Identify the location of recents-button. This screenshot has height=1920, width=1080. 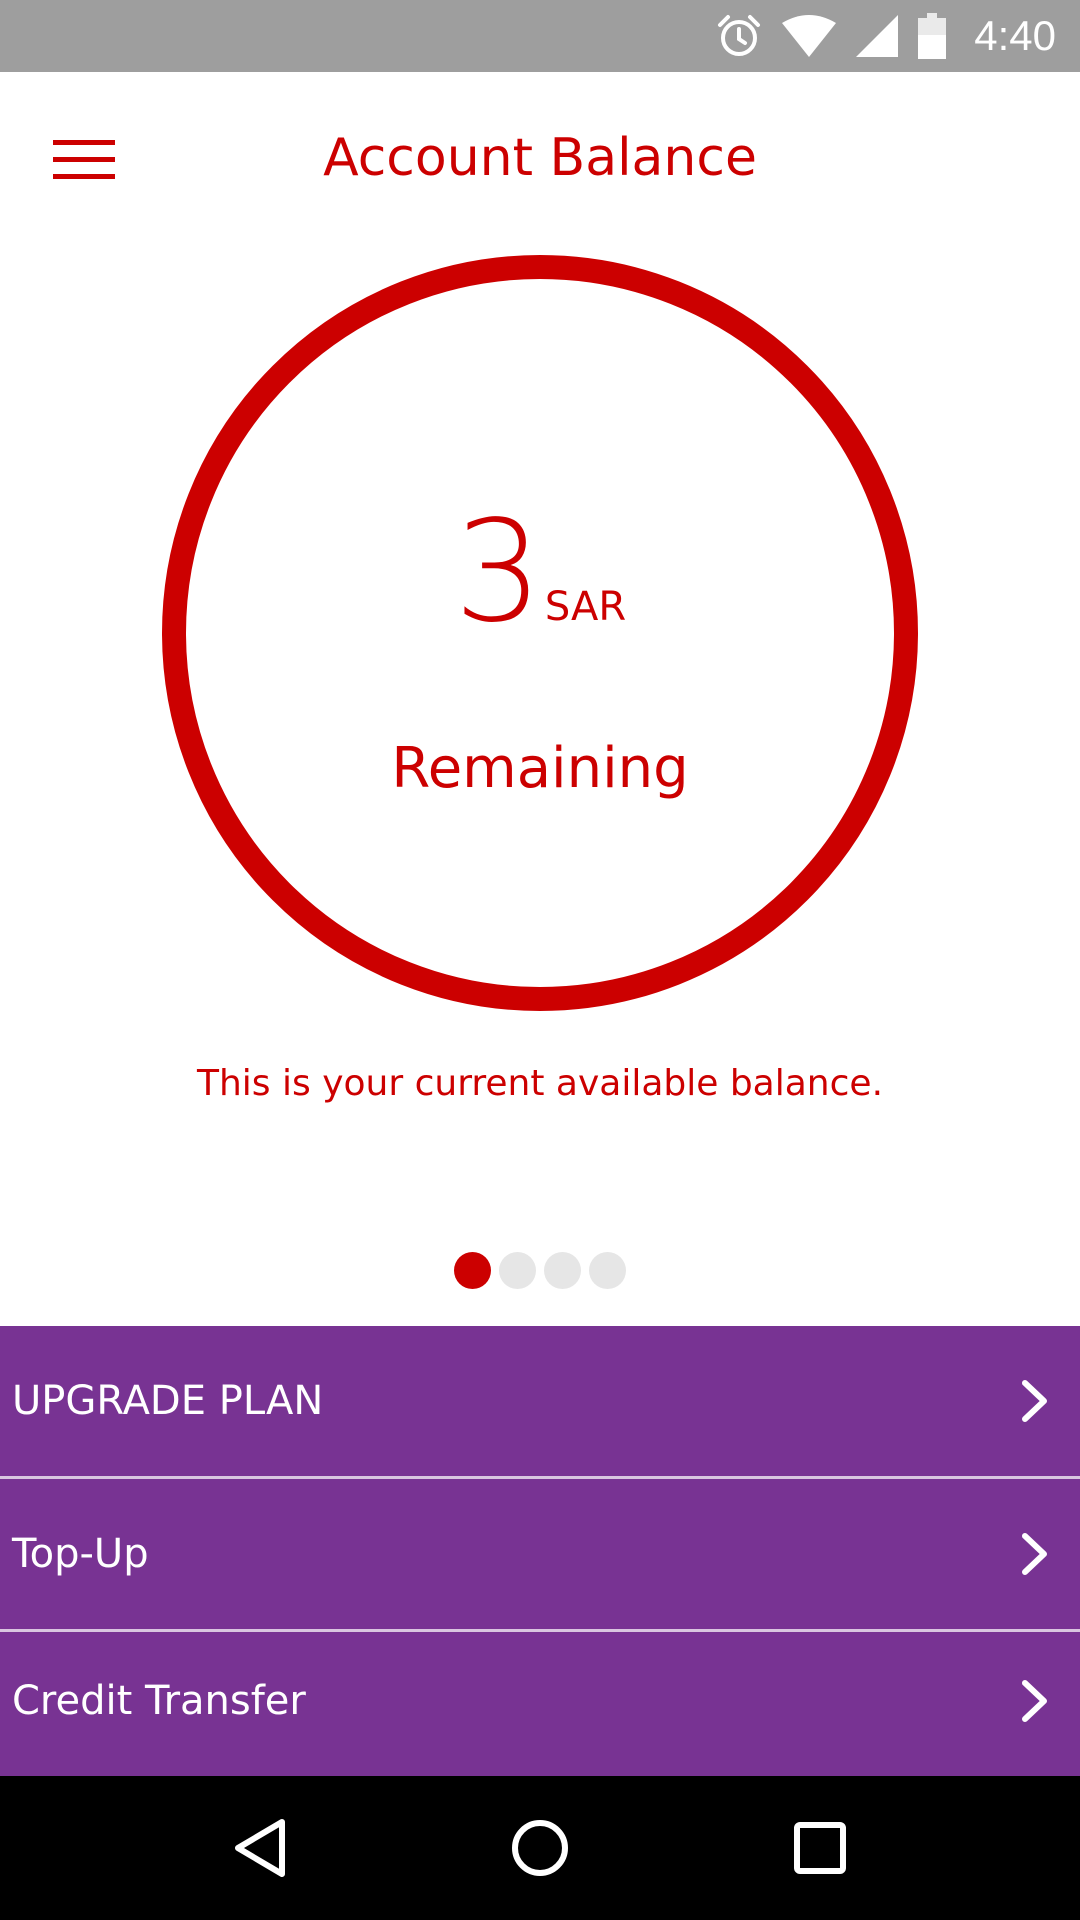
(820, 1848).